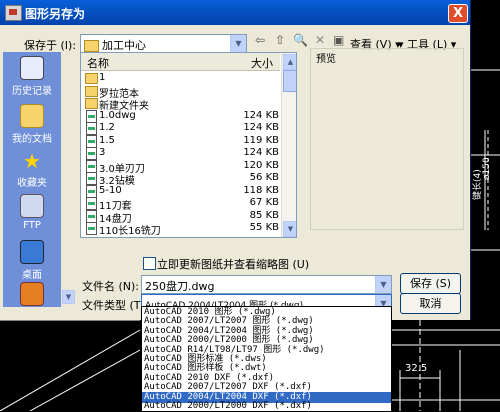 The height and width of the screenshot is (412, 500). I want to click on place-buzzsaw, so click(32, 302).